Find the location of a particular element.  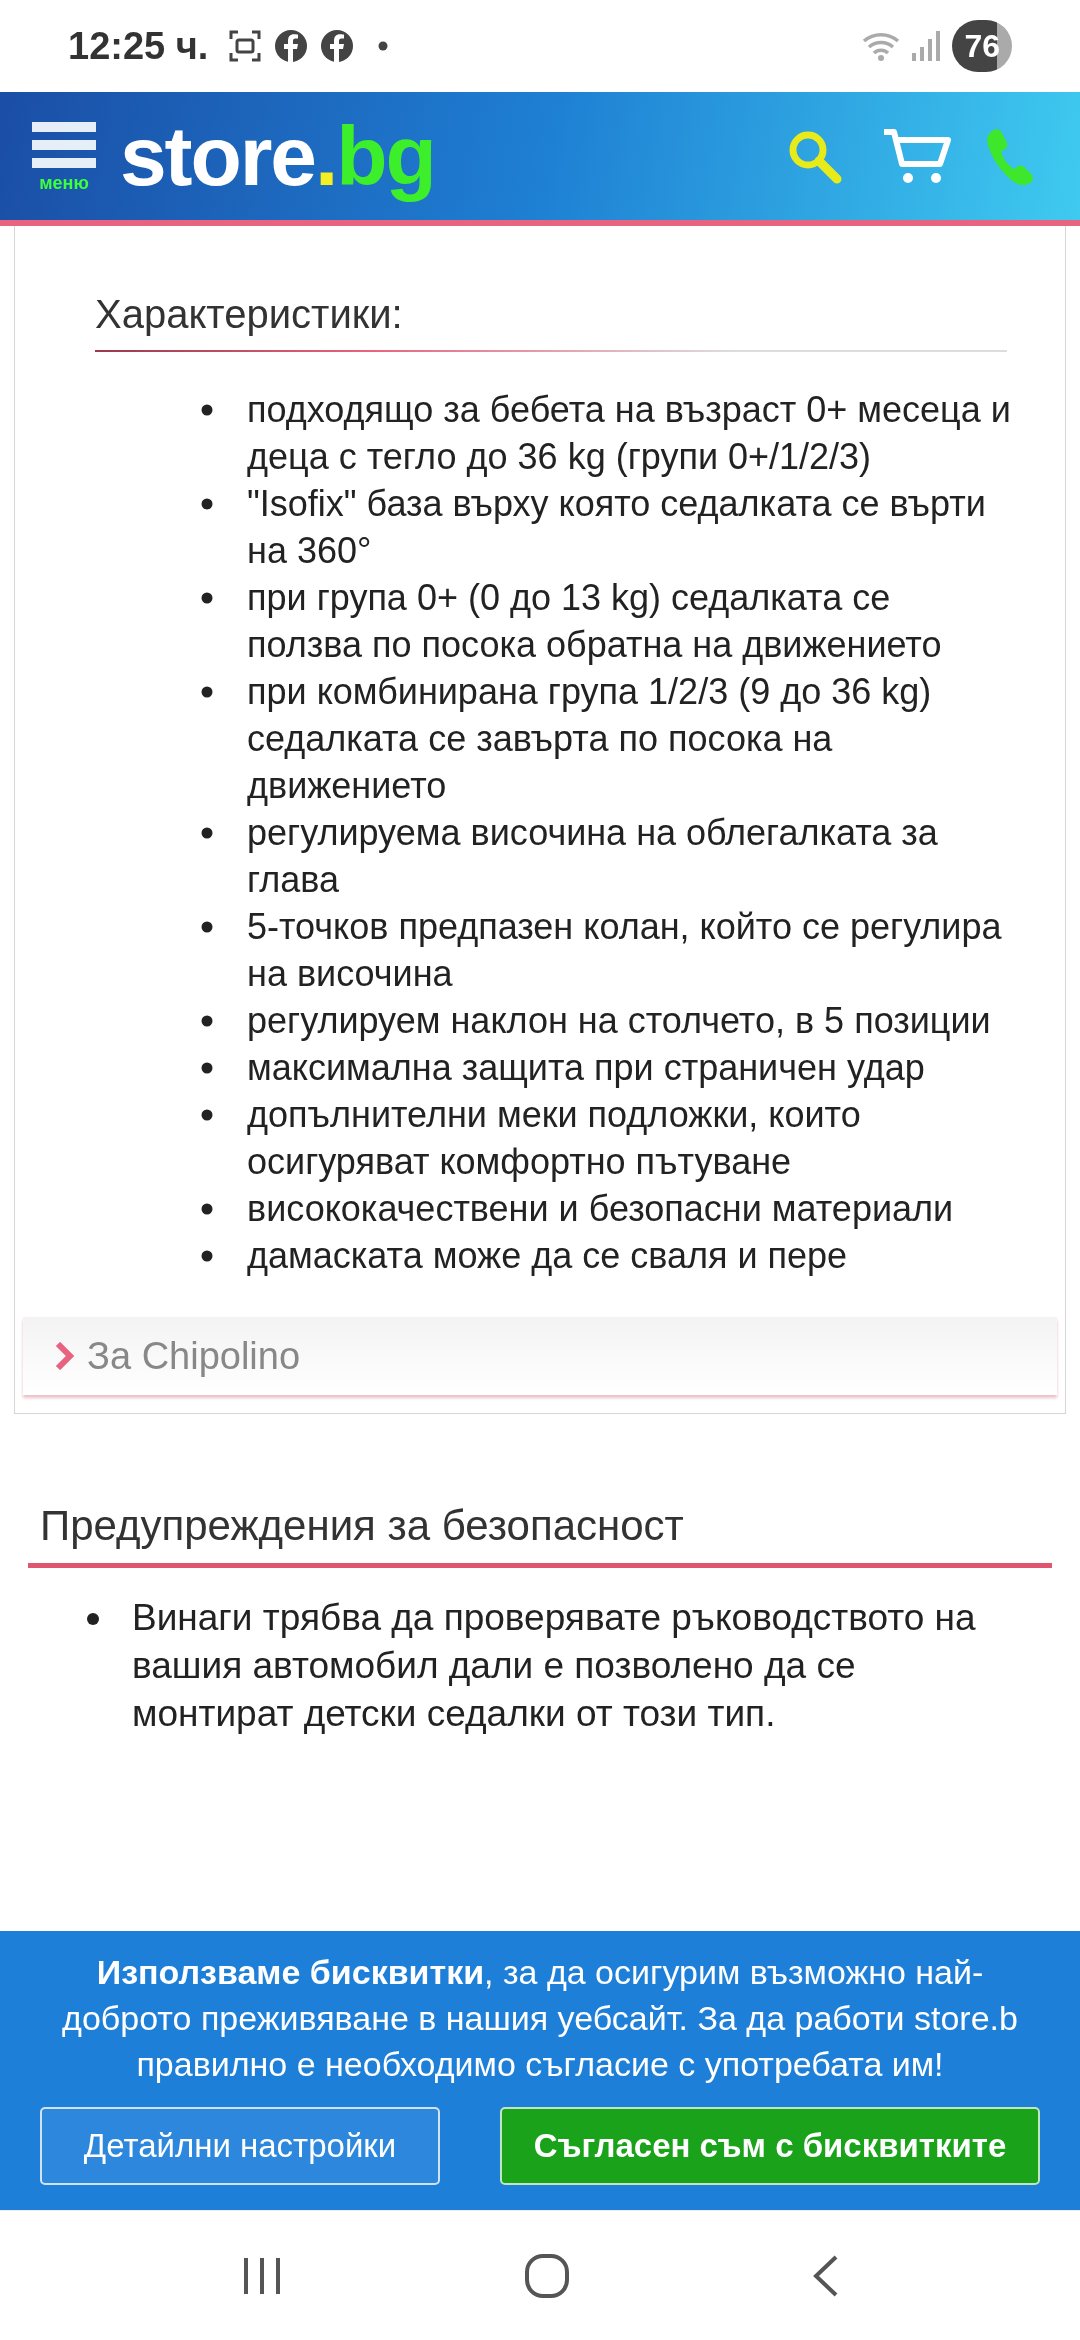

menu-button: меню is located at coordinates (64, 156).